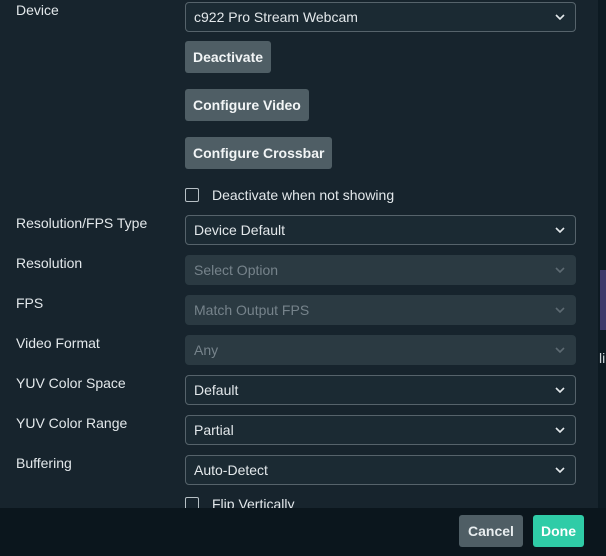  I want to click on background-window-edge, so click(602, 254).